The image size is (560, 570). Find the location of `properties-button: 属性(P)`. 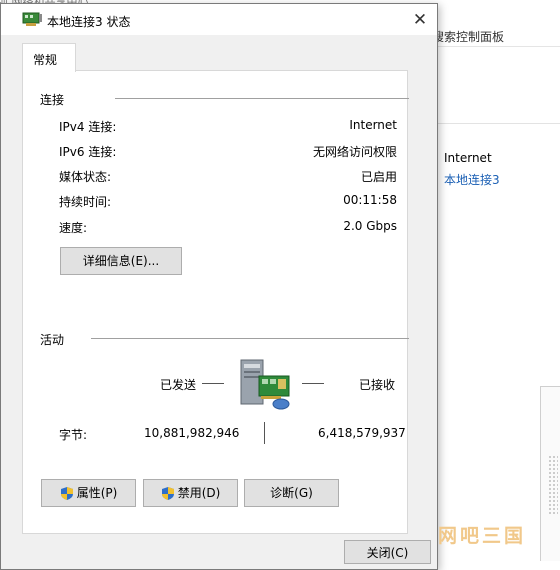

properties-button: 属性(P) is located at coordinates (88, 493).